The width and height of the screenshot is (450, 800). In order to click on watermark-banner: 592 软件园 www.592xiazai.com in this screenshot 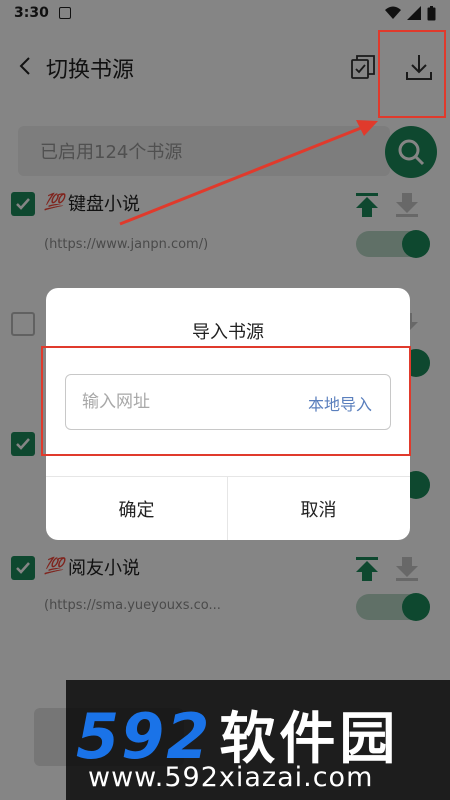, I will do `click(258, 740)`.